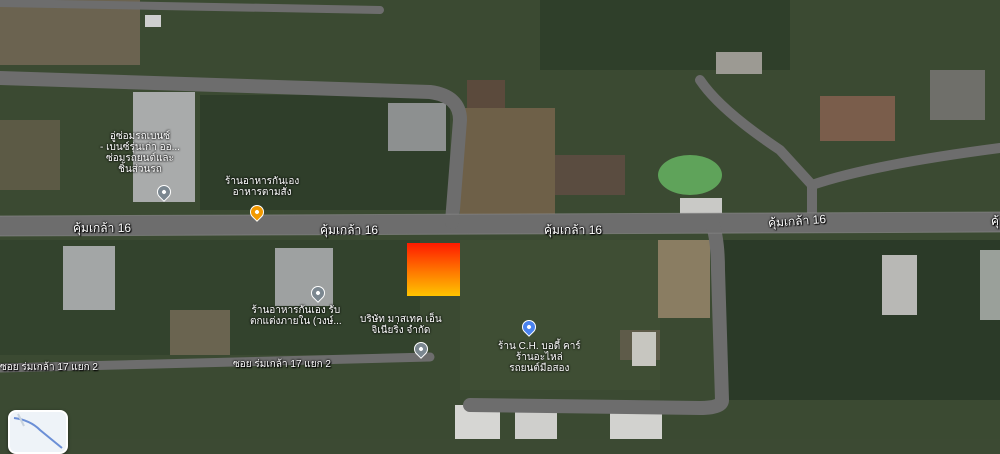 The height and width of the screenshot is (454, 1000). I want to click on poi-ch-body-car-line-3: รถยนต์มือสอง, so click(539, 368).